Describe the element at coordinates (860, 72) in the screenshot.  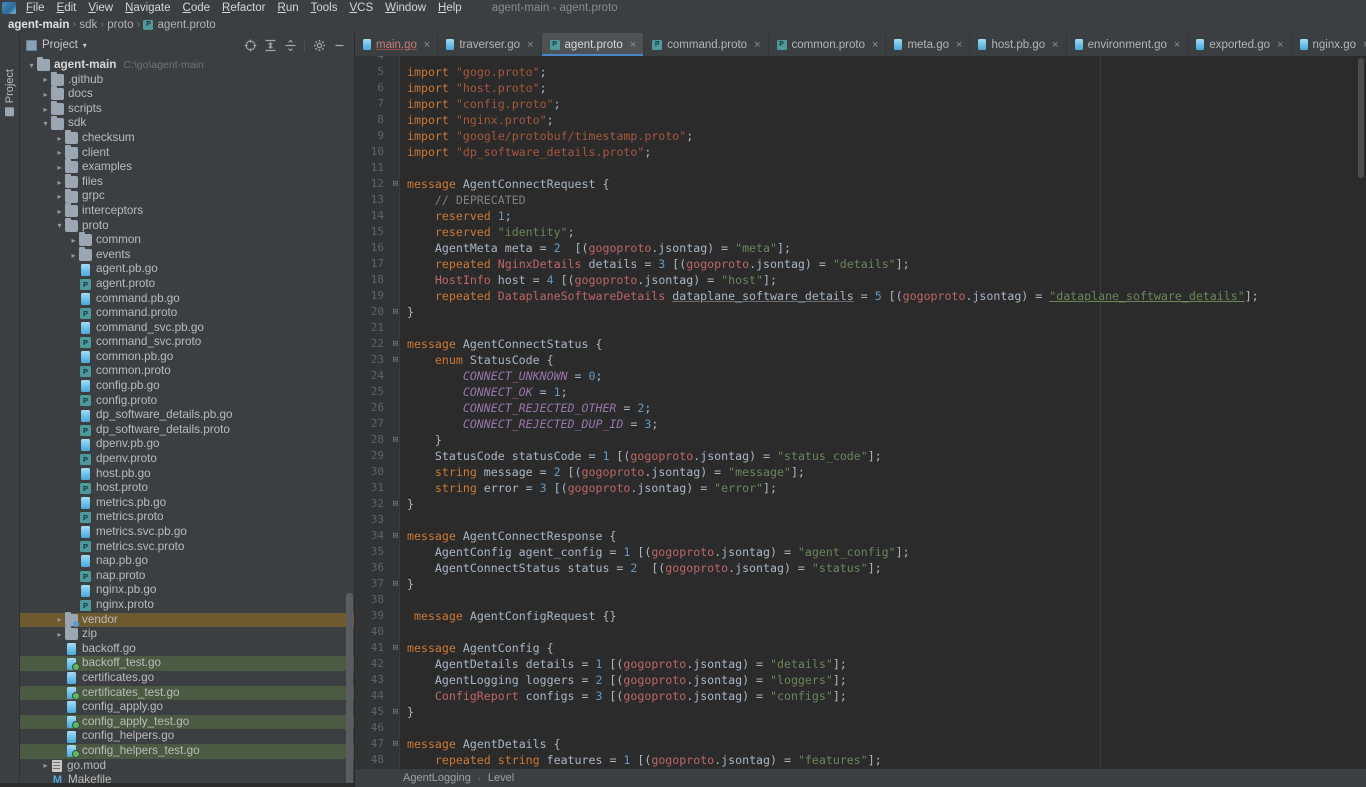
I see `code-line: 5 import "gogo.proto";` at that location.